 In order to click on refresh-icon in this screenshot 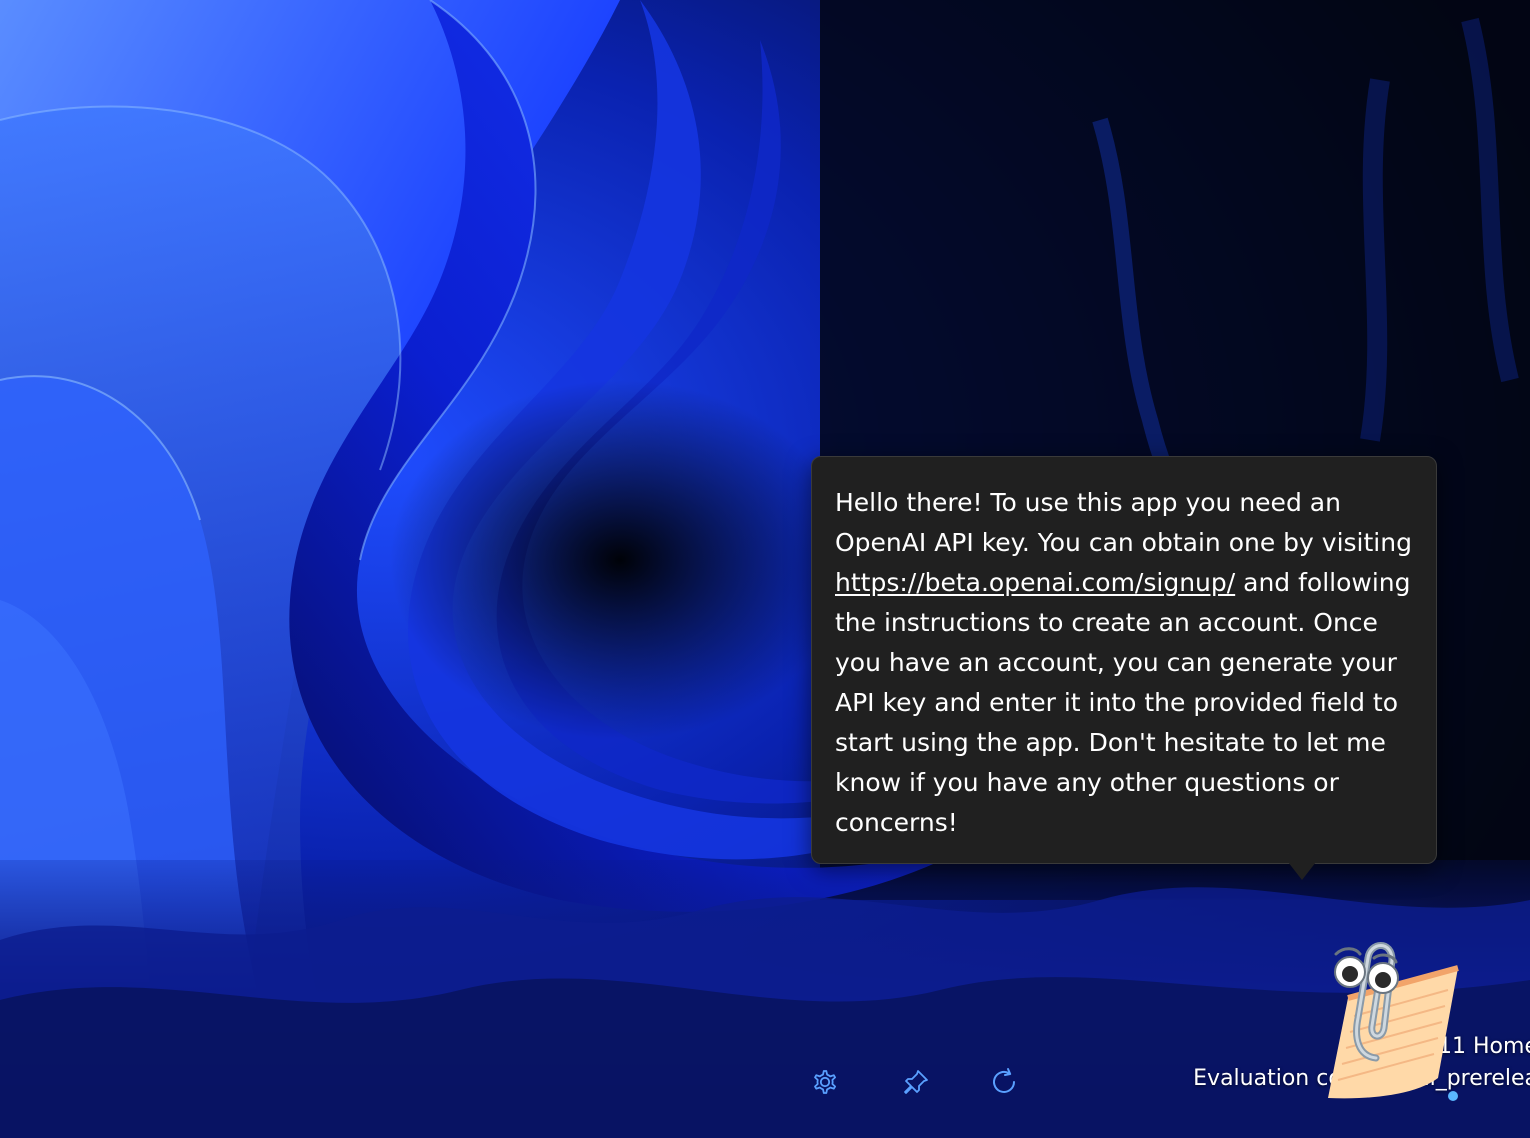, I will do `click(1004, 1080)`.